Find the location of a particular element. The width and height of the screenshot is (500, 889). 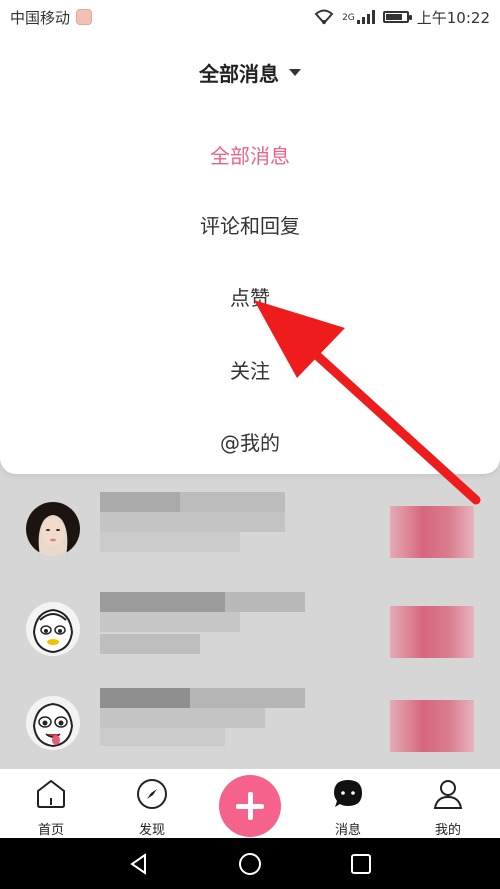

wifi-icon is located at coordinates (324, 17).